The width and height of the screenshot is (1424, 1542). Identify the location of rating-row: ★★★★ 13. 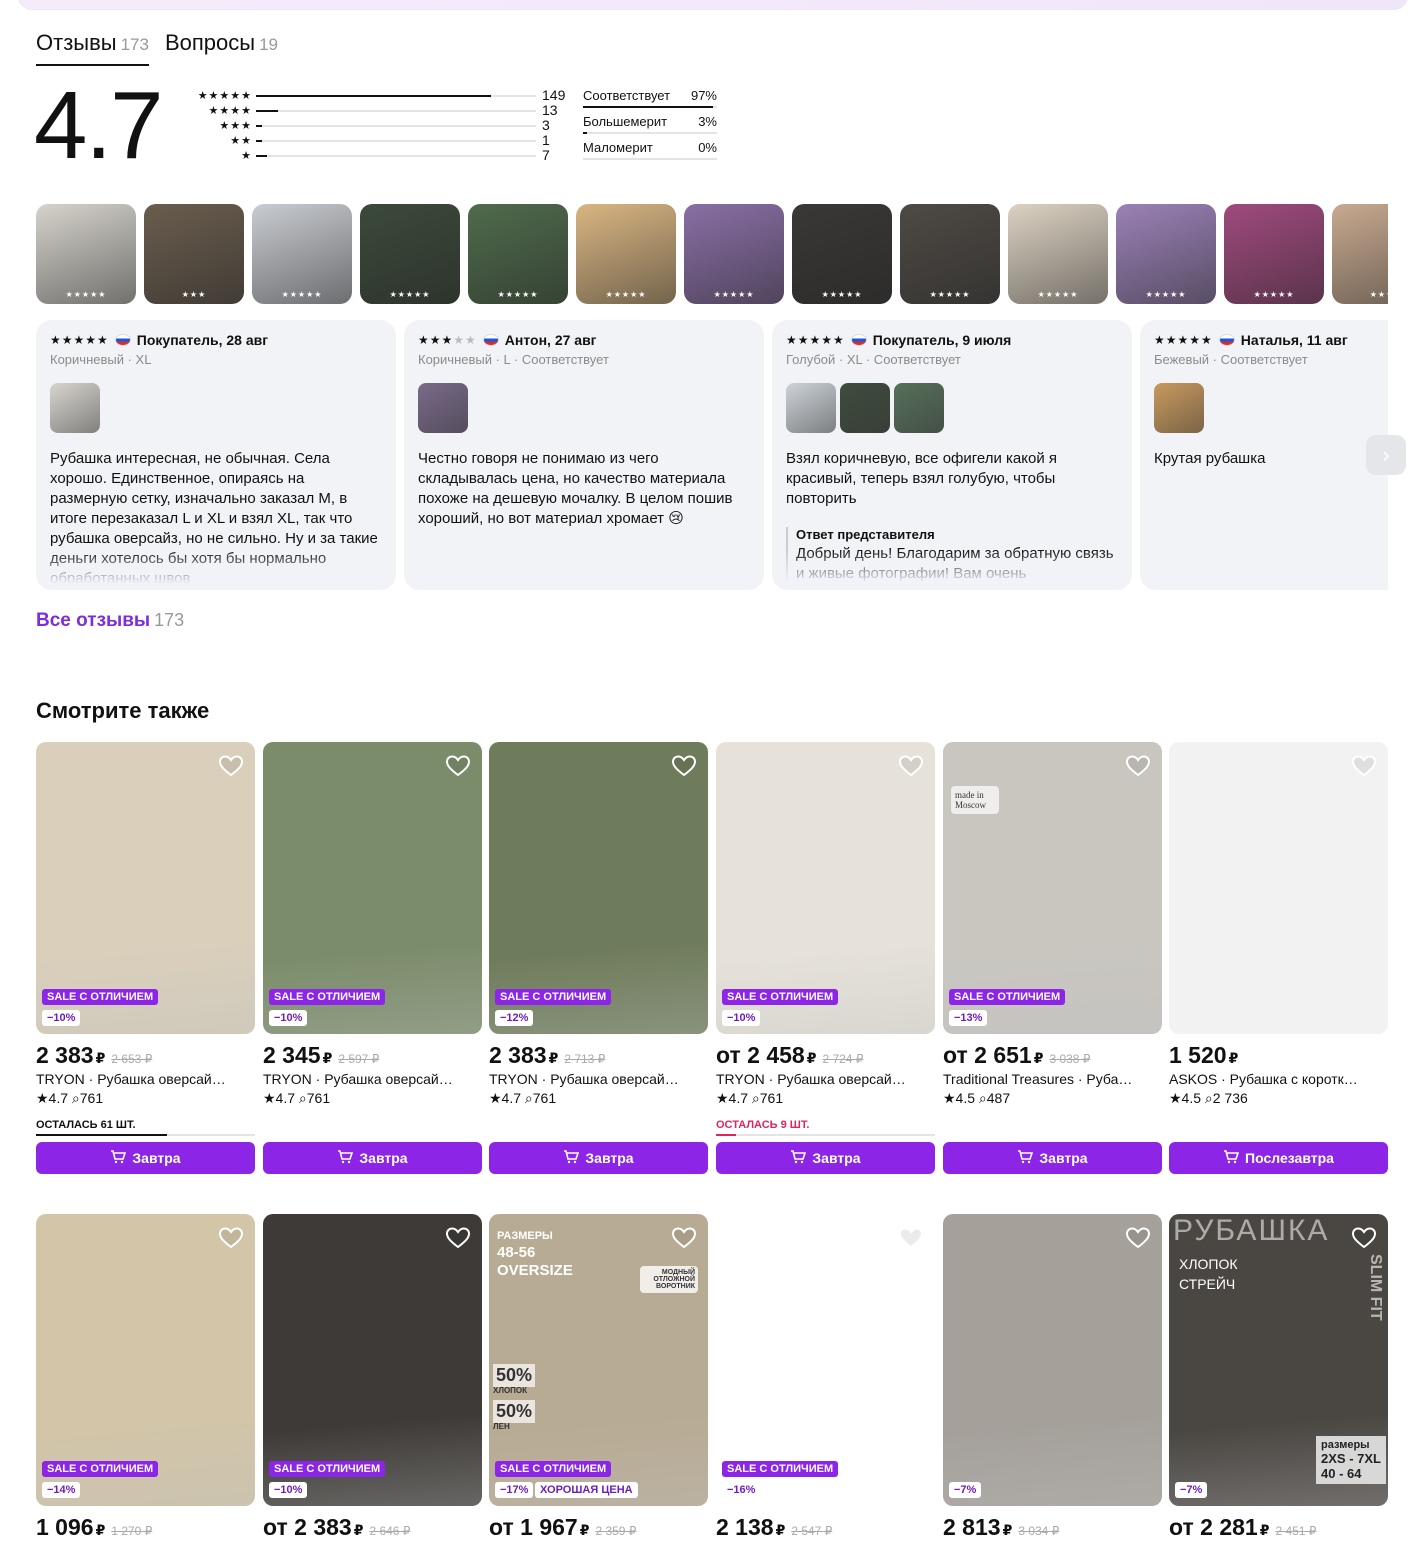
(379, 110).